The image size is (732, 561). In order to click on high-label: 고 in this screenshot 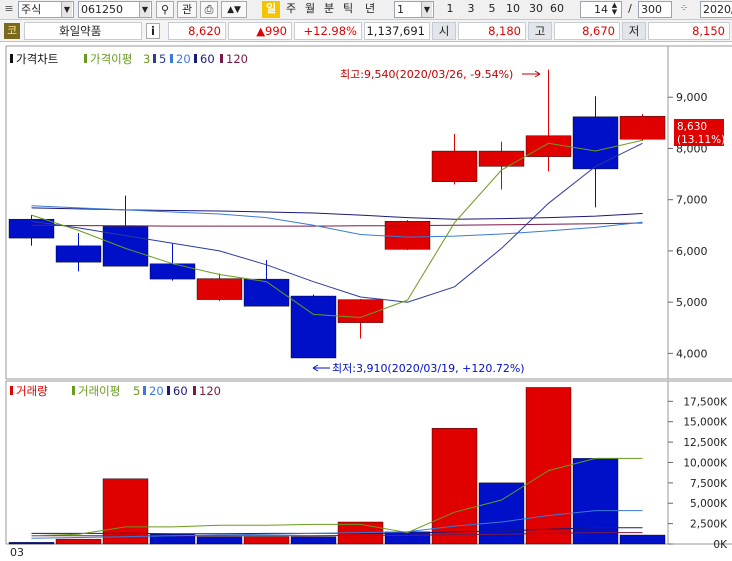, I will do `click(540, 31)`.